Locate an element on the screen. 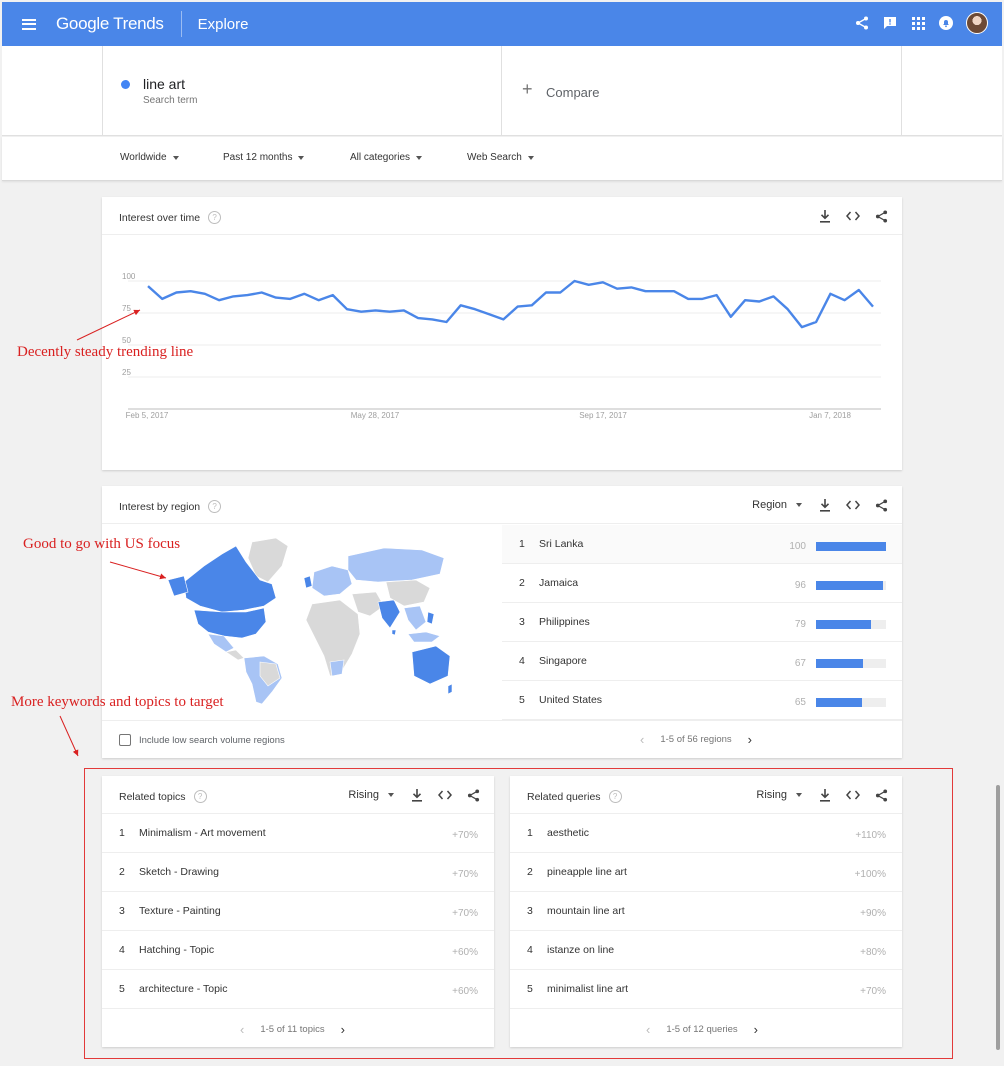 This screenshot has width=1004, height=1066. map-new-zealand is located at coordinates (450, 689).